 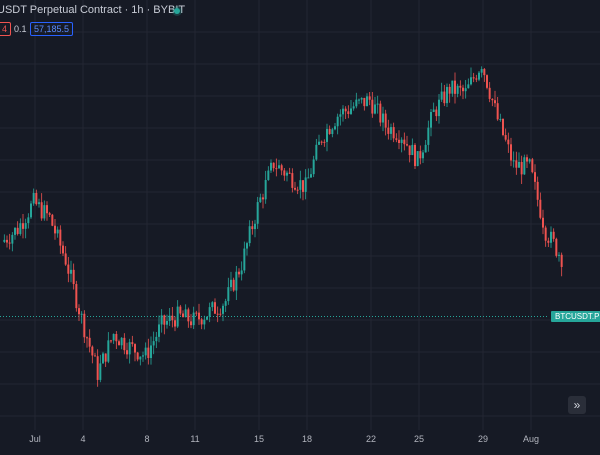 What do you see at coordinates (6, 29) in the screenshot?
I see `sell-price-badge: 4` at bounding box center [6, 29].